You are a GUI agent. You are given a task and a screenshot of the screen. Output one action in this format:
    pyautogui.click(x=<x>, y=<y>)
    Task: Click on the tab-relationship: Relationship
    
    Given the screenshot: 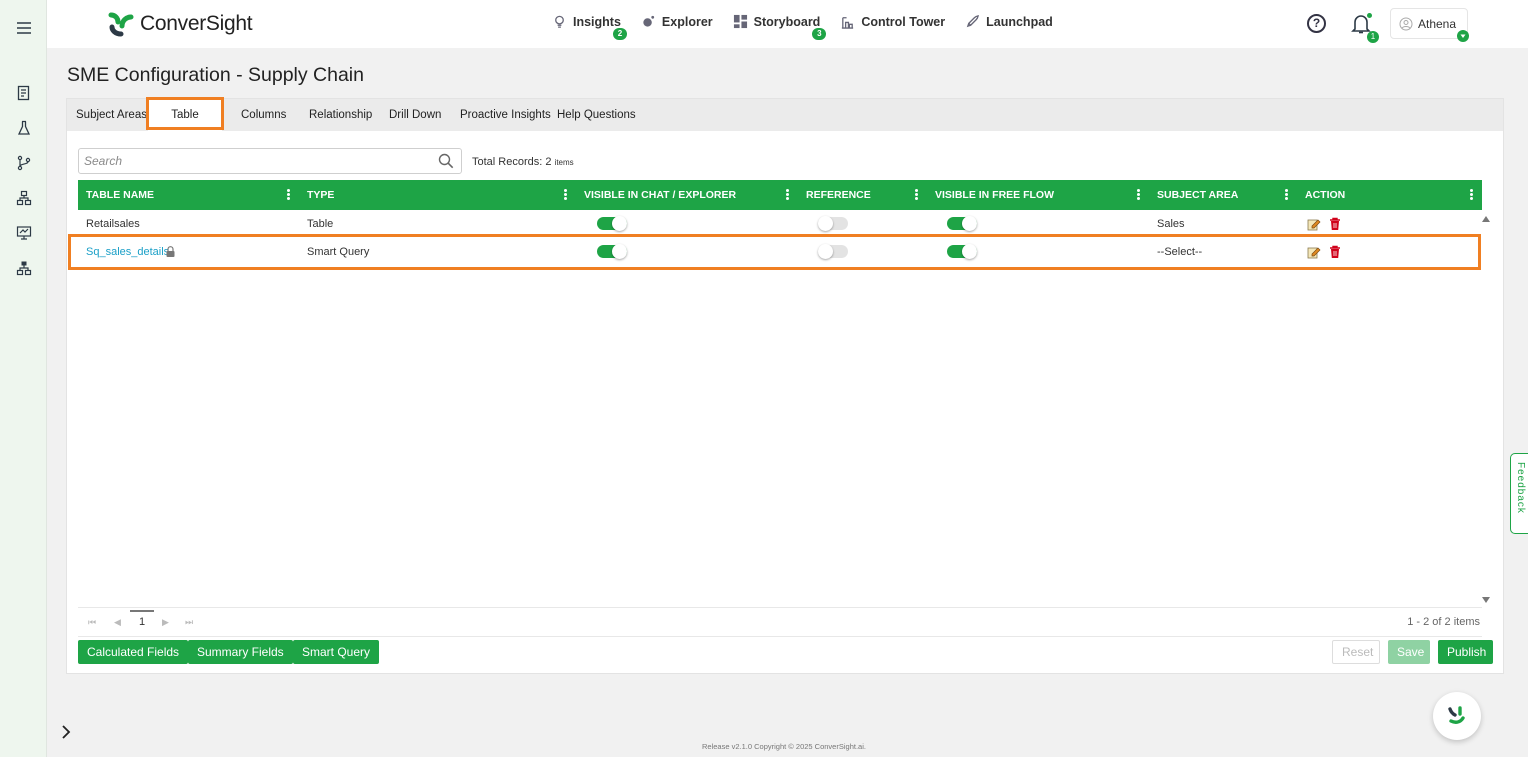 What is the action you would take?
    pyautogui.click(x=340, y=115)
    